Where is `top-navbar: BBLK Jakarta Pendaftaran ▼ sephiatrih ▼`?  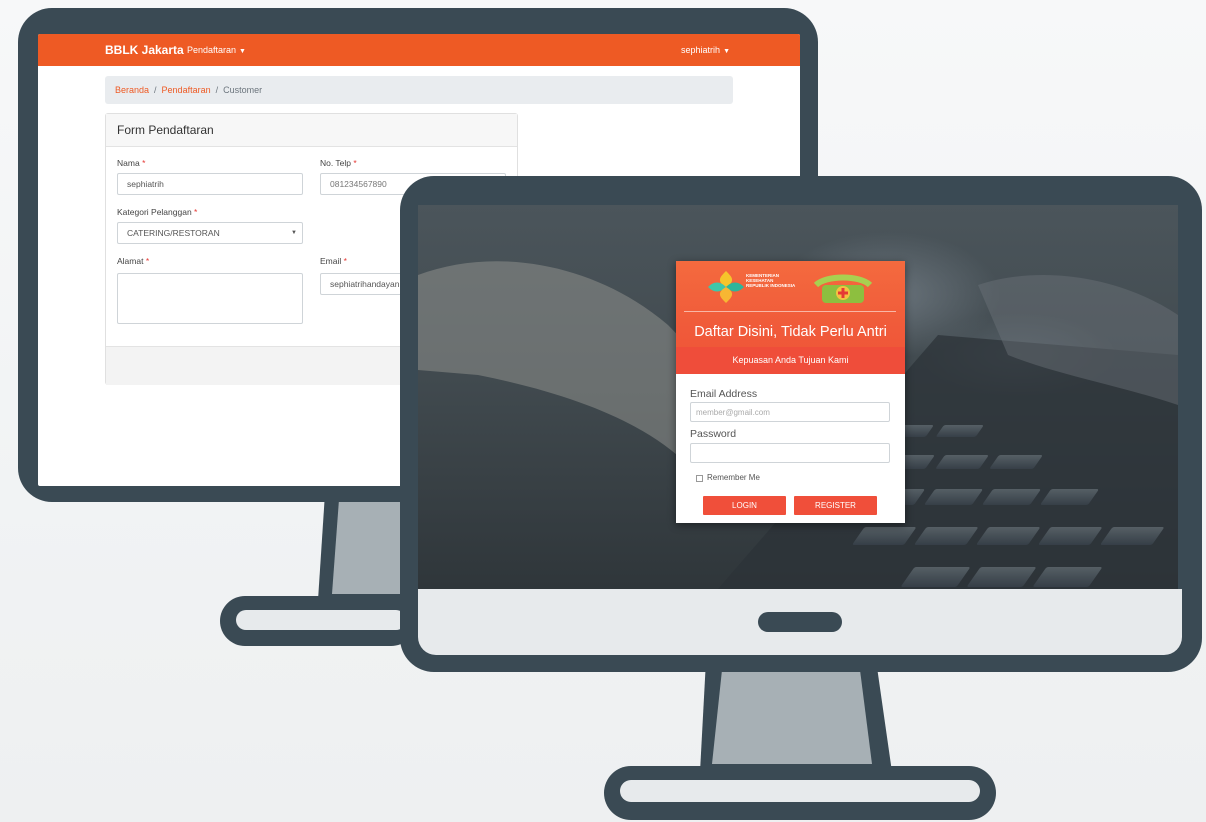 top-navbar: BBLK Jakarta Pendaftaran ▼ sephiatrih ▼ is located at coordinates (419, 50).